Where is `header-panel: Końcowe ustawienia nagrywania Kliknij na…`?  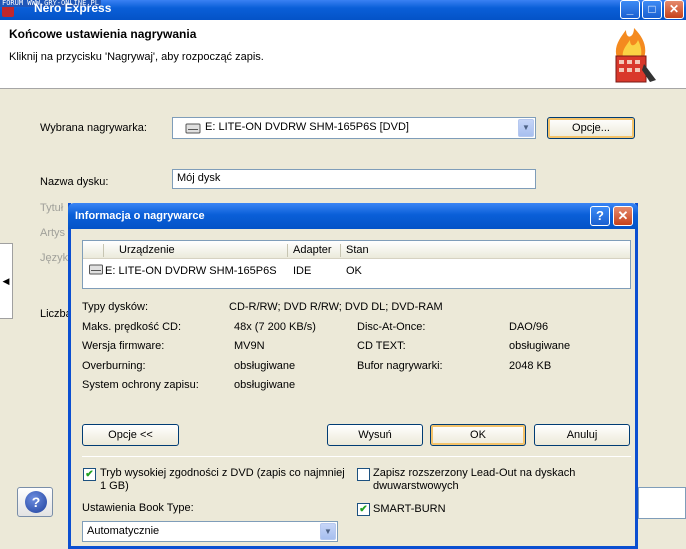
header-panel: Końcowe ustawienia nagrywania Kliknij na… is located at coordinates (343, 54).